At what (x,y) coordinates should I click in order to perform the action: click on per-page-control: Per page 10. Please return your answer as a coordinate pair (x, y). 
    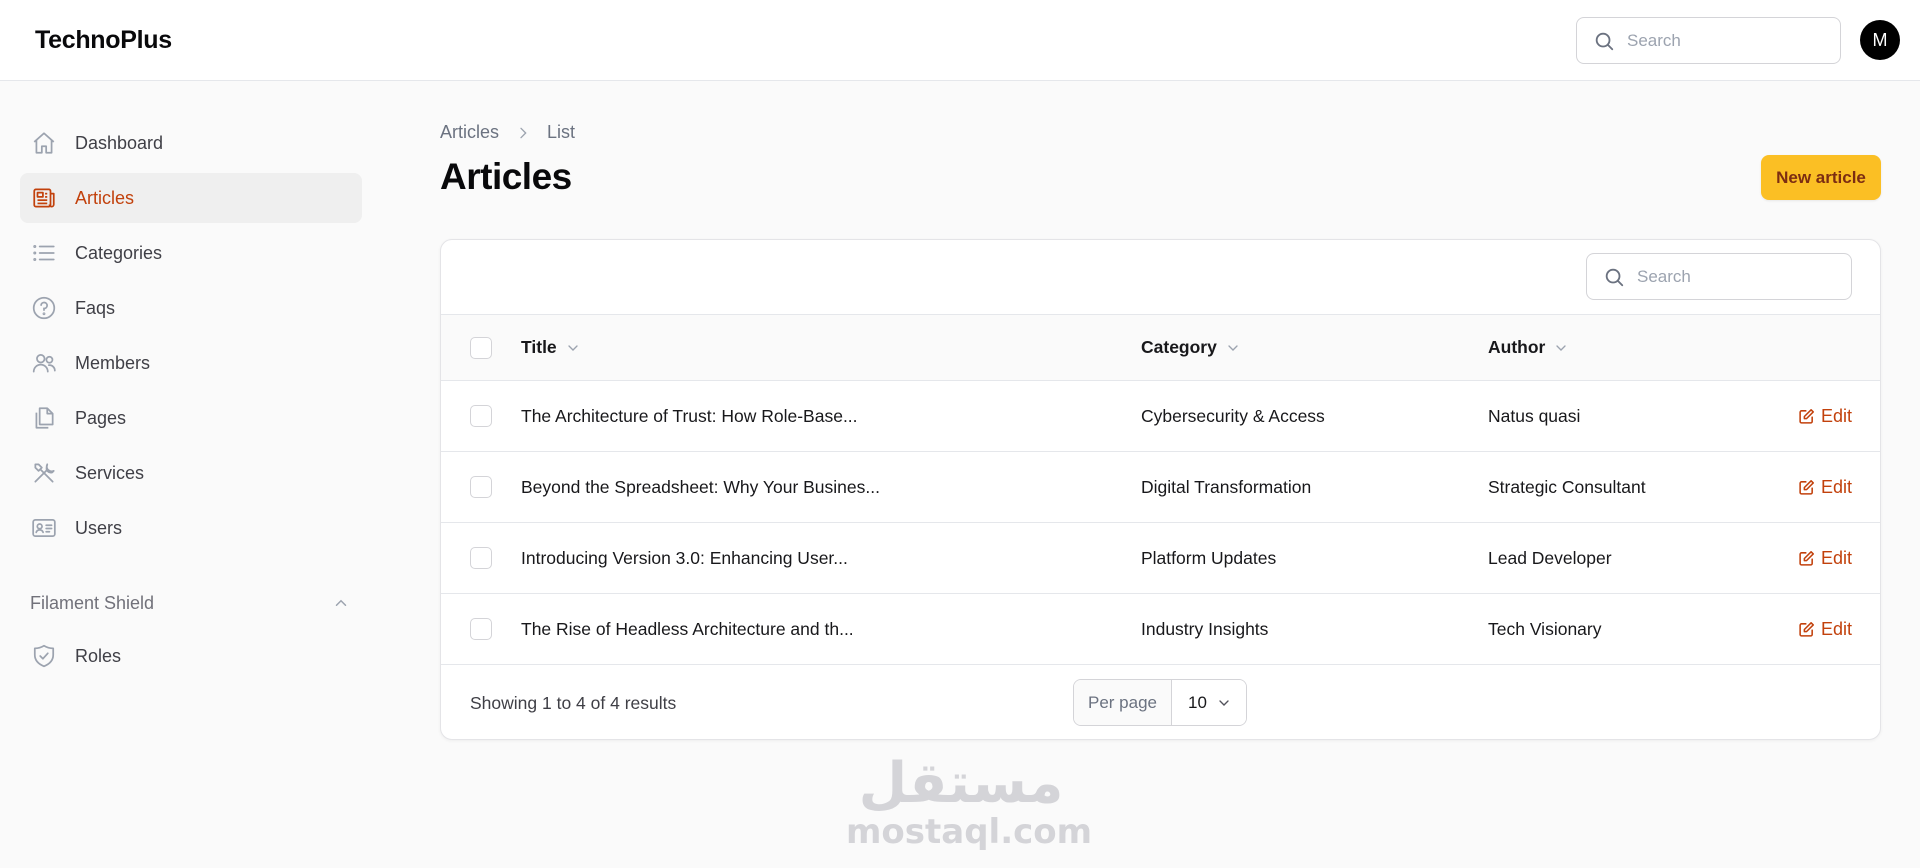
    Looking at the image, I should click on (1160, 702).